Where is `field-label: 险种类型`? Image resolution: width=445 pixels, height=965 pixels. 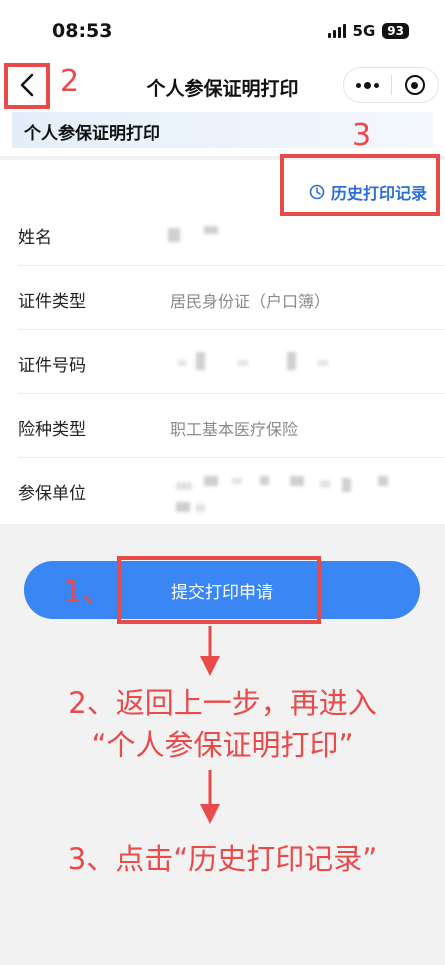 field-label: 险种类型 is located at coordinates (52, 430).